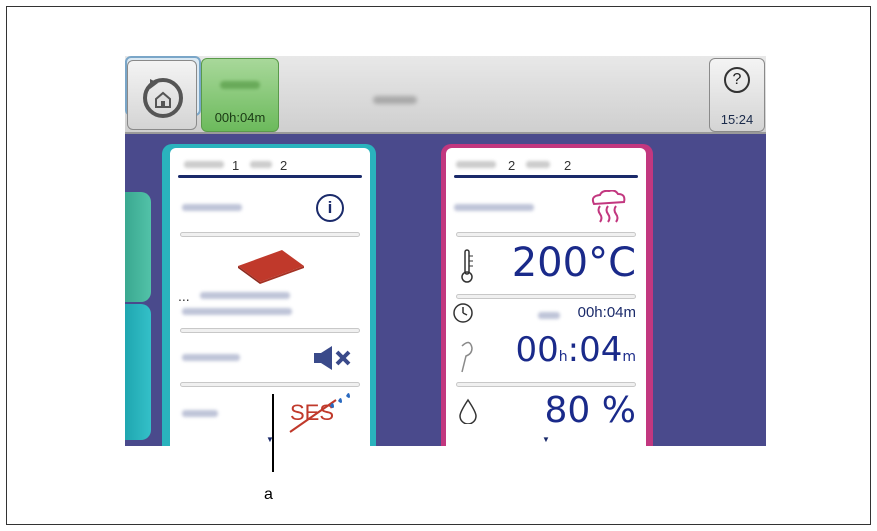  I want to click on time-small: 00h:04m, so click(606, 312).